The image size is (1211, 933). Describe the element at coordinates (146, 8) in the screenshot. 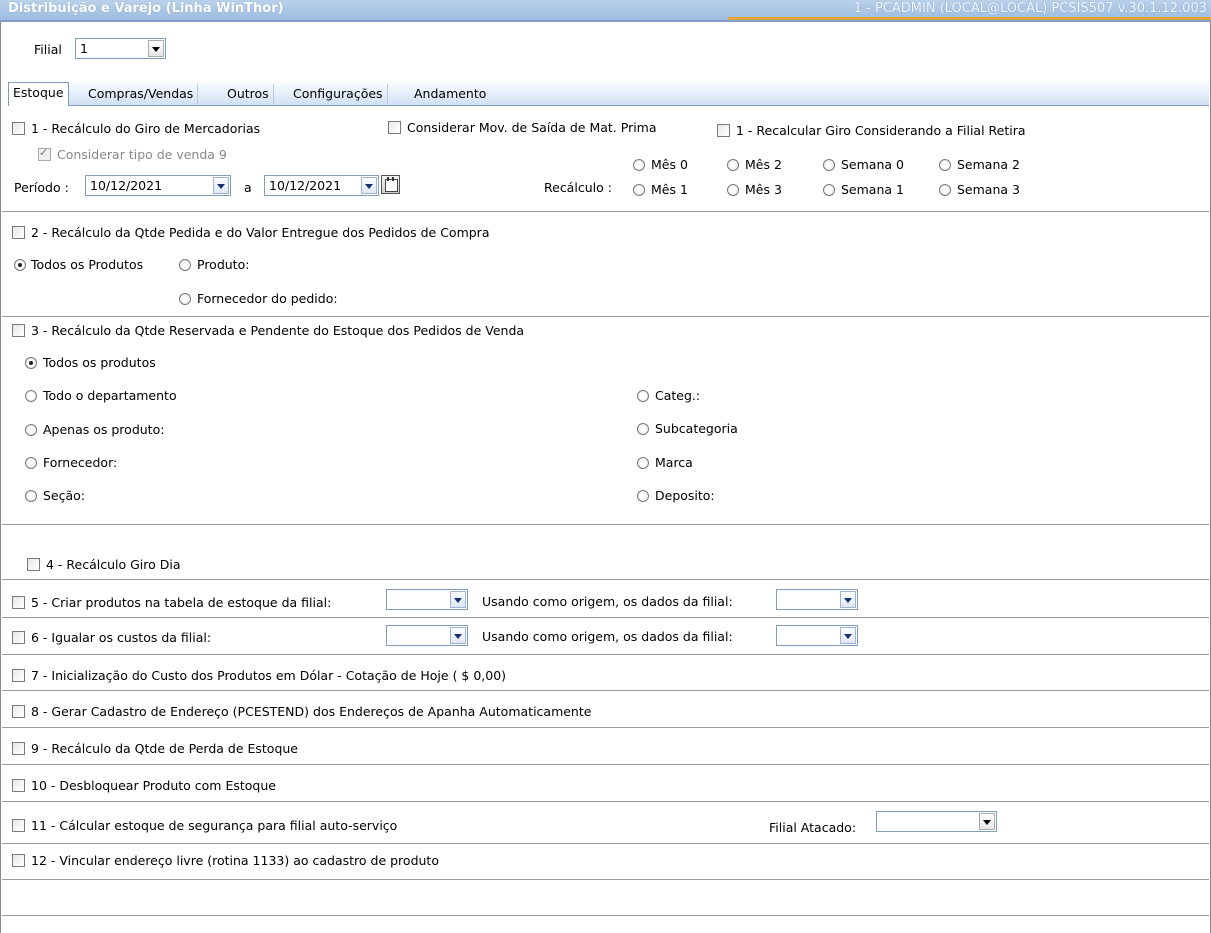

I see `window-title: Distribuição e Varejo (Linha WinThor)` at that location.